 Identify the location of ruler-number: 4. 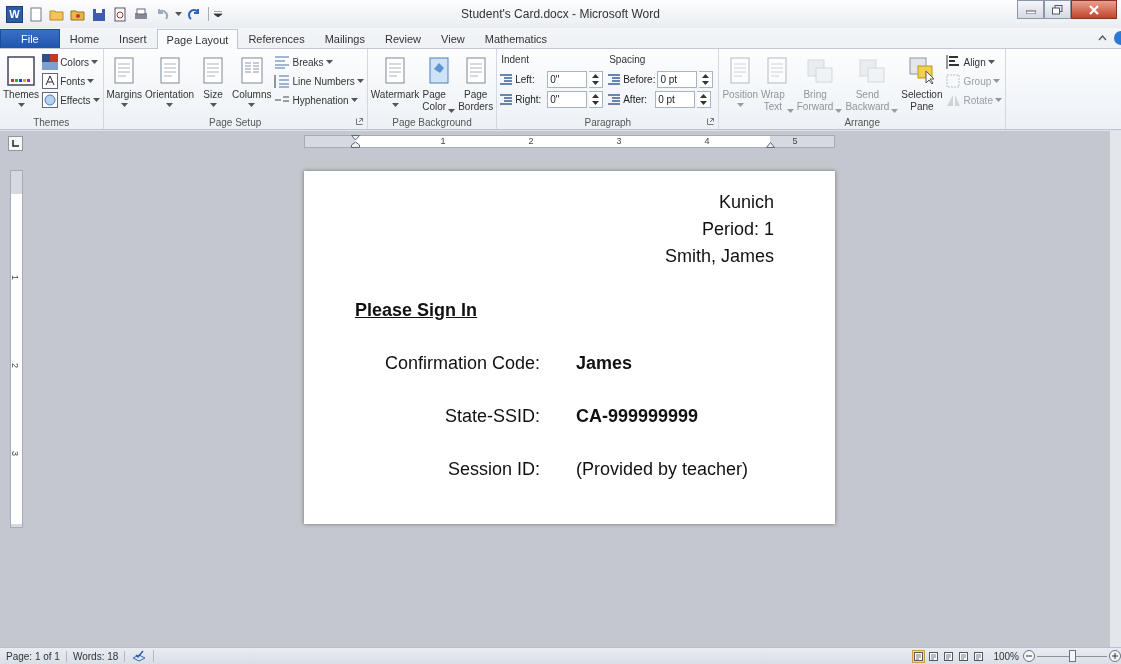
(707, 141).